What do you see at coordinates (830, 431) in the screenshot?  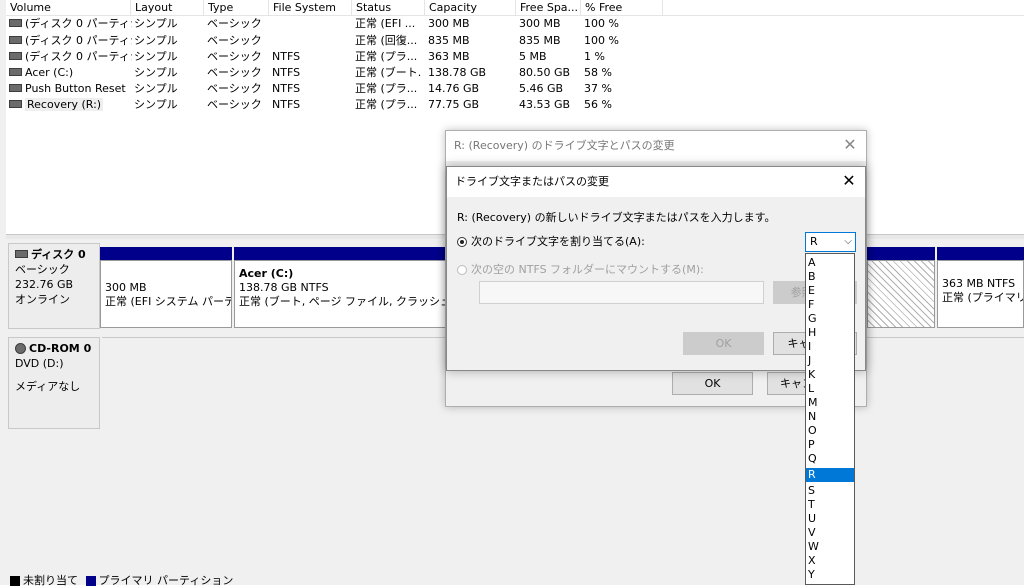 I see `drive-letter-option: O` at bounding box center [830, 431].